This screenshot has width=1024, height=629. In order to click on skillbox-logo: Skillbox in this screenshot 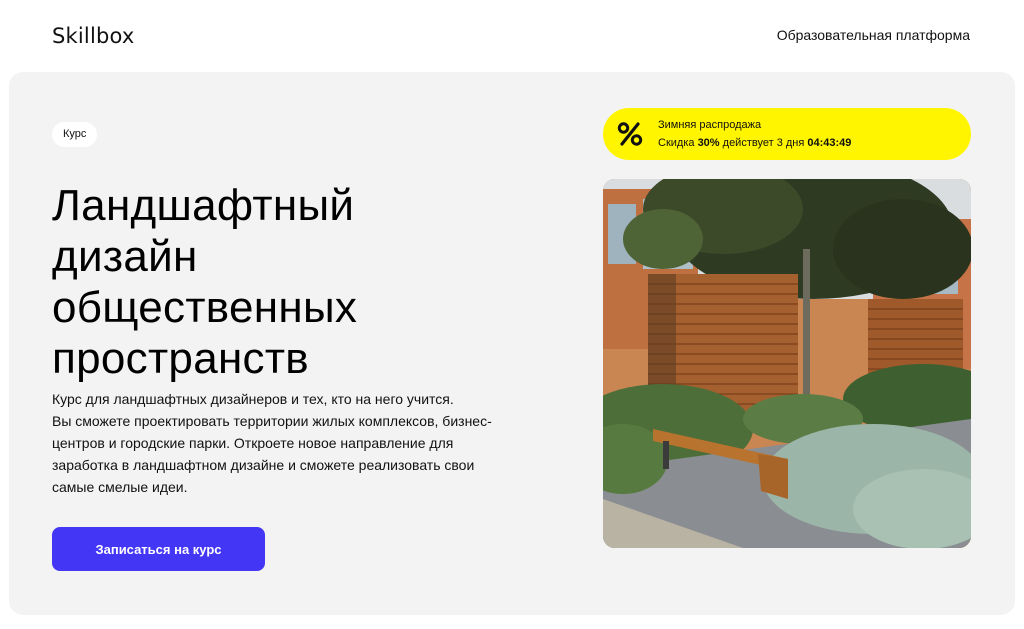, I will do `click(93, 36)`.